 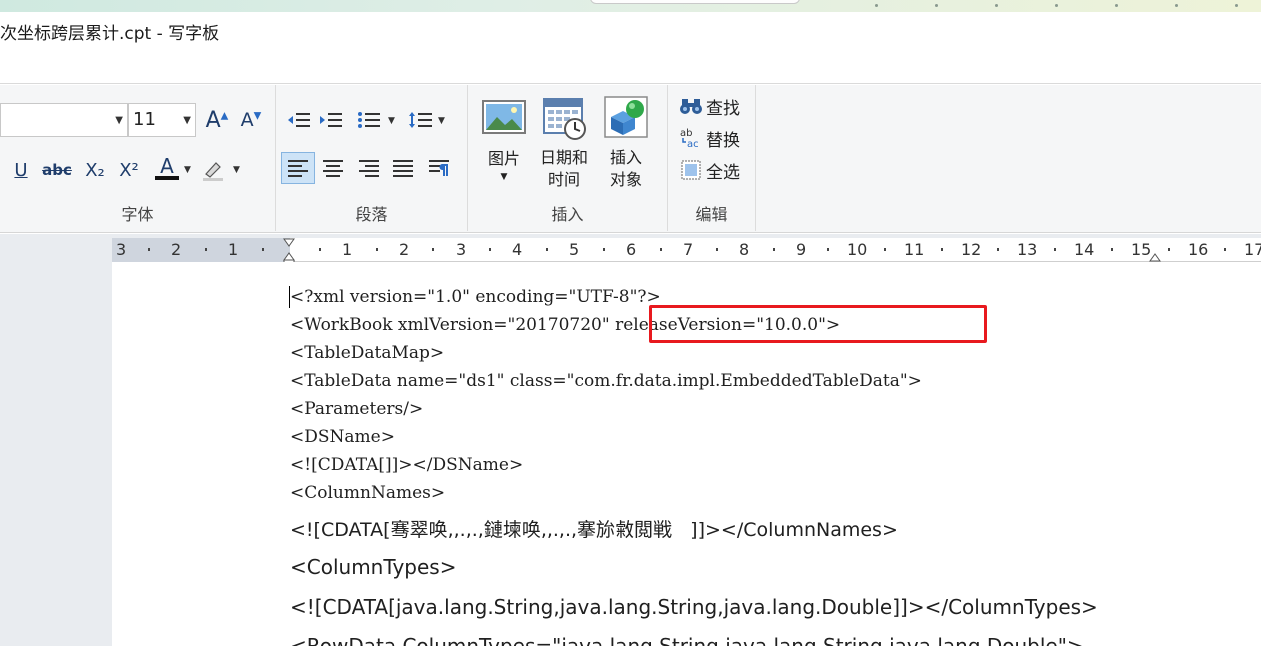 What do you see at coordinates (691, 106) in the screenshot?
I see `binoculars-icon` at bounding box center [691, 106].